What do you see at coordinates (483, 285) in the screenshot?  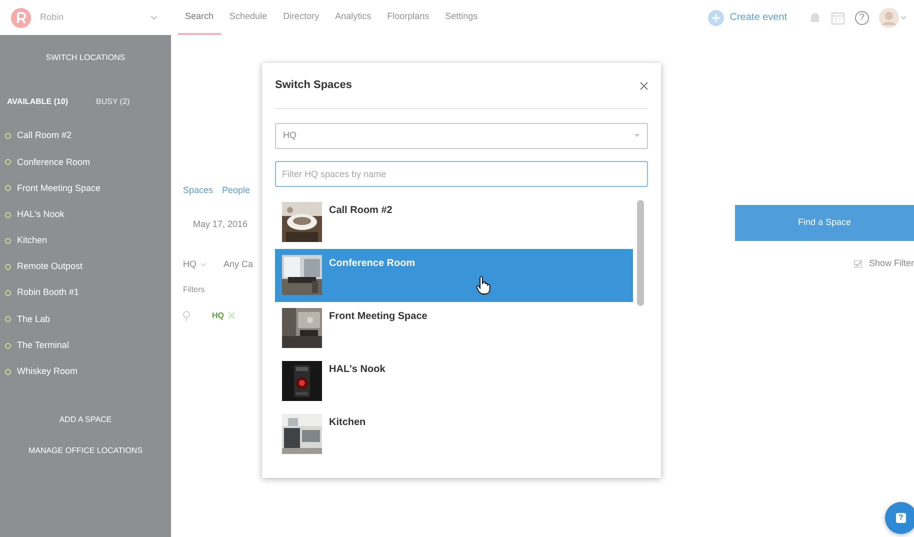 I see `hand-cursor-icon` at bounding box center [483, 285].